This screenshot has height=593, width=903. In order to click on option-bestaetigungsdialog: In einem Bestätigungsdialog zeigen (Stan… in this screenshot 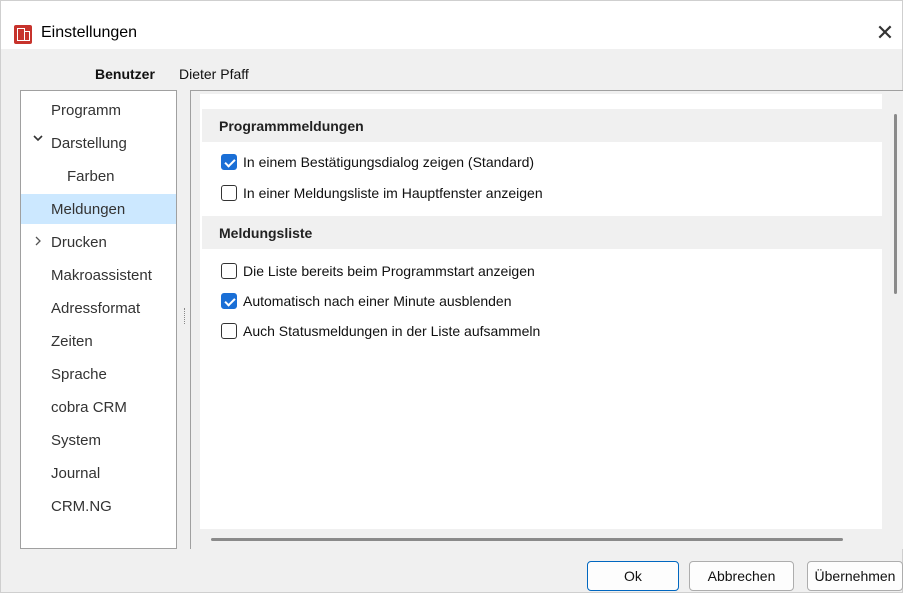, I will do `click(377, 162)`.